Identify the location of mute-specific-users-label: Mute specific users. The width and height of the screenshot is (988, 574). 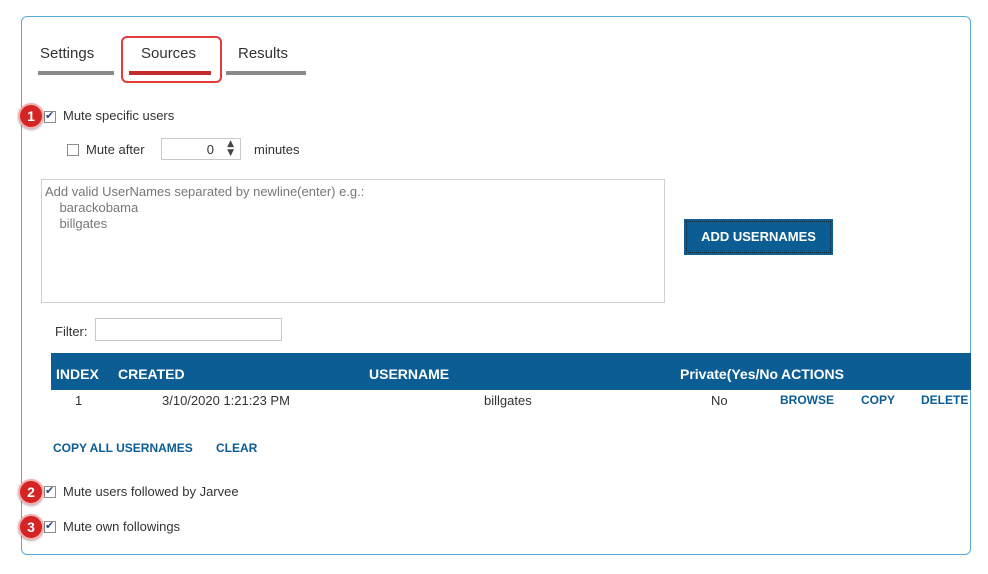
(119, 115).